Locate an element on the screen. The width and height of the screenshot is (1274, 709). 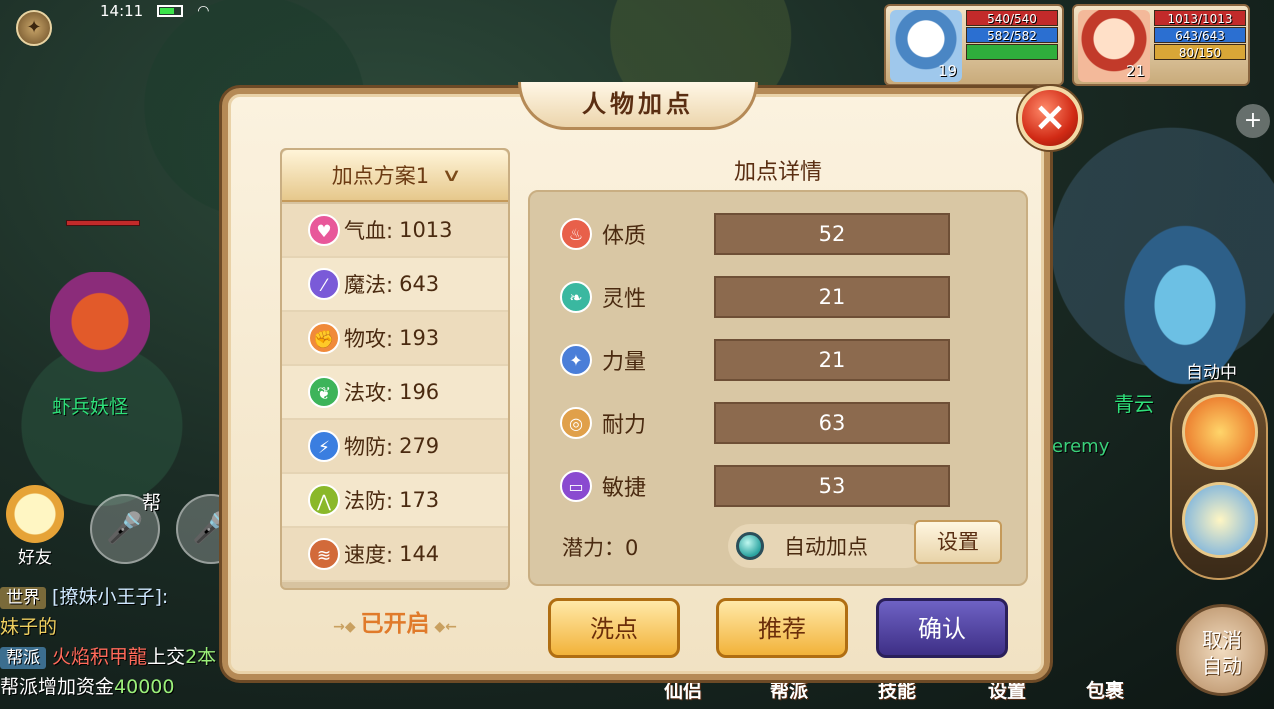
strength-icon: ✦ is located at coordinates (576, 360).